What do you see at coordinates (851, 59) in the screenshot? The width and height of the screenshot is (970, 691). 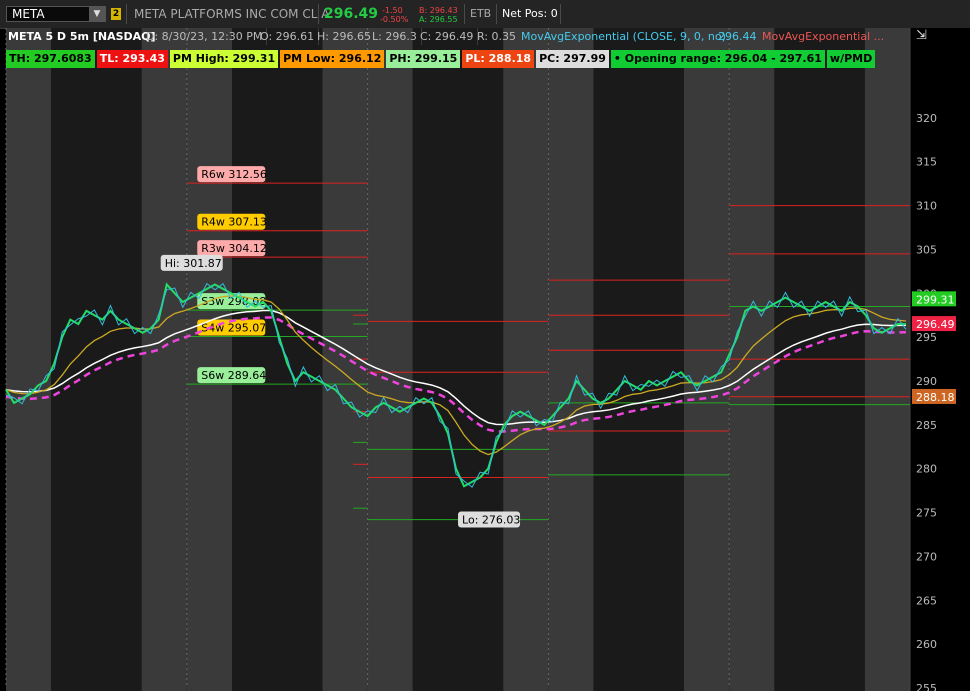 I see `level-label: w/PMD` at bounding box center [851, 59].